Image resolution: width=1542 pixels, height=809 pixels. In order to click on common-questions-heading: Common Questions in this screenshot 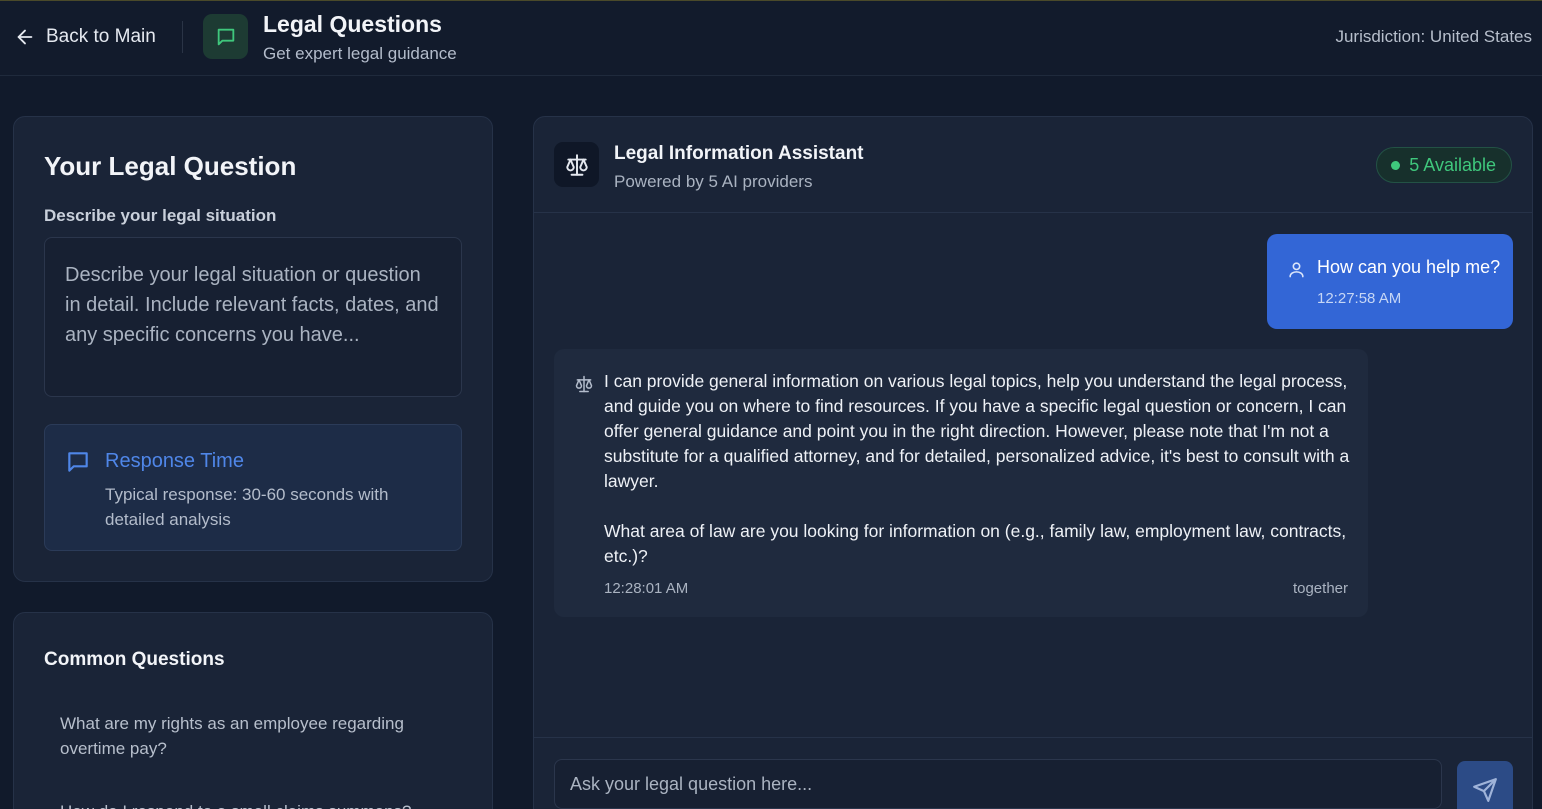, I will do `click(134, 659)`.